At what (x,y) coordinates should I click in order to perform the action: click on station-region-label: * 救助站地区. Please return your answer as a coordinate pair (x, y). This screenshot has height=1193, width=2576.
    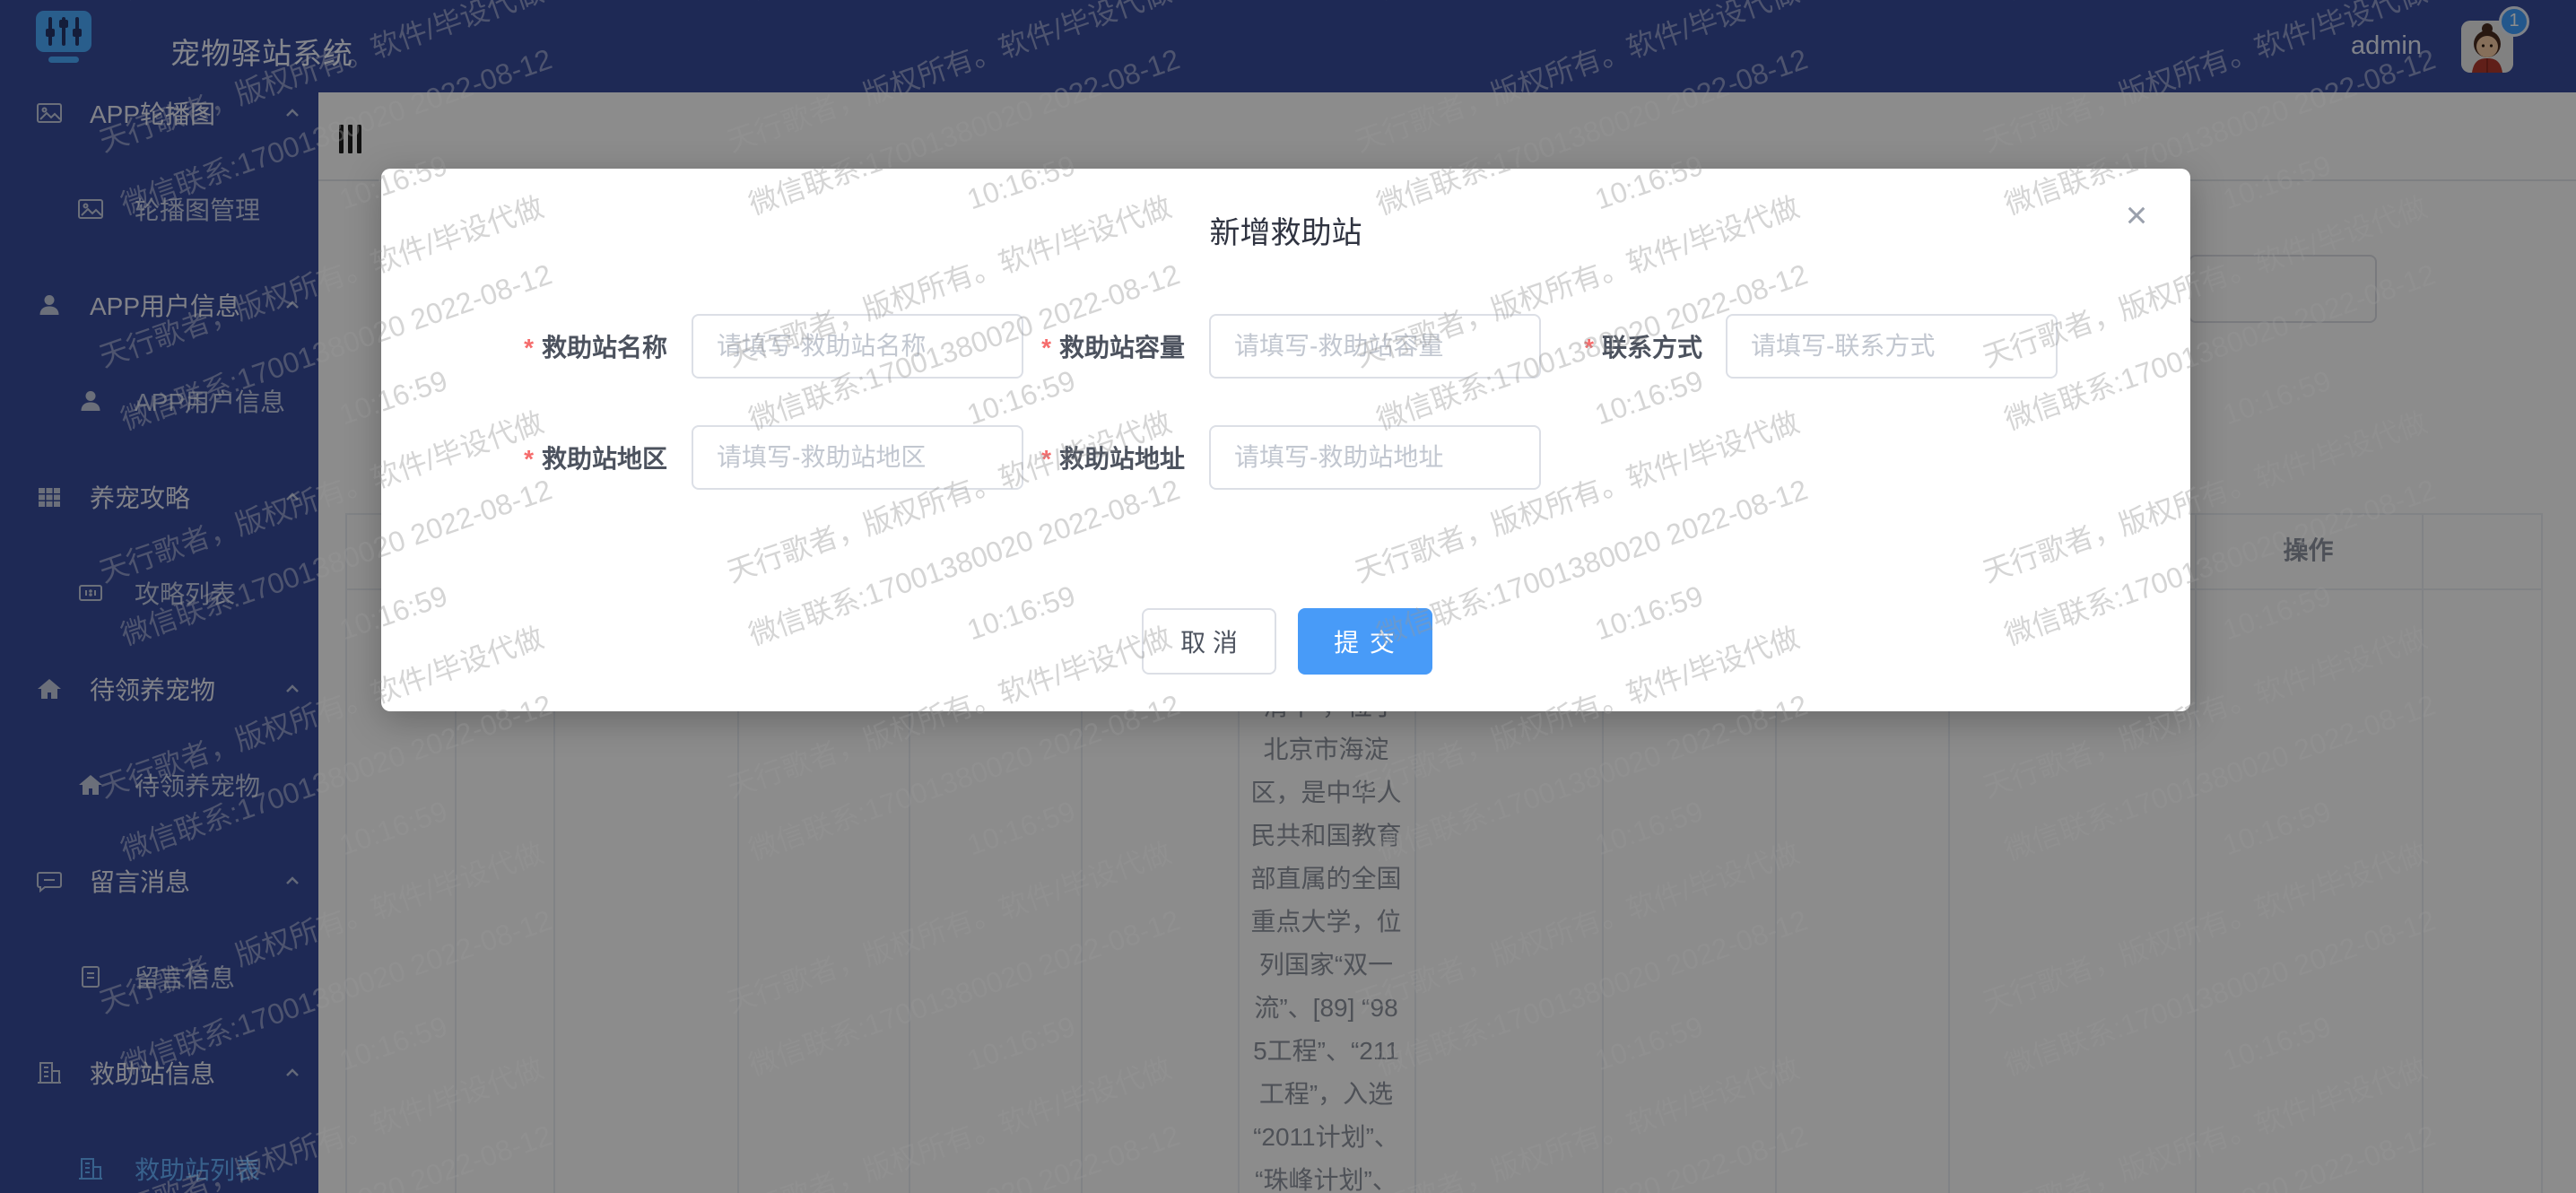
    Looking at the image, I should click on (595, 459).